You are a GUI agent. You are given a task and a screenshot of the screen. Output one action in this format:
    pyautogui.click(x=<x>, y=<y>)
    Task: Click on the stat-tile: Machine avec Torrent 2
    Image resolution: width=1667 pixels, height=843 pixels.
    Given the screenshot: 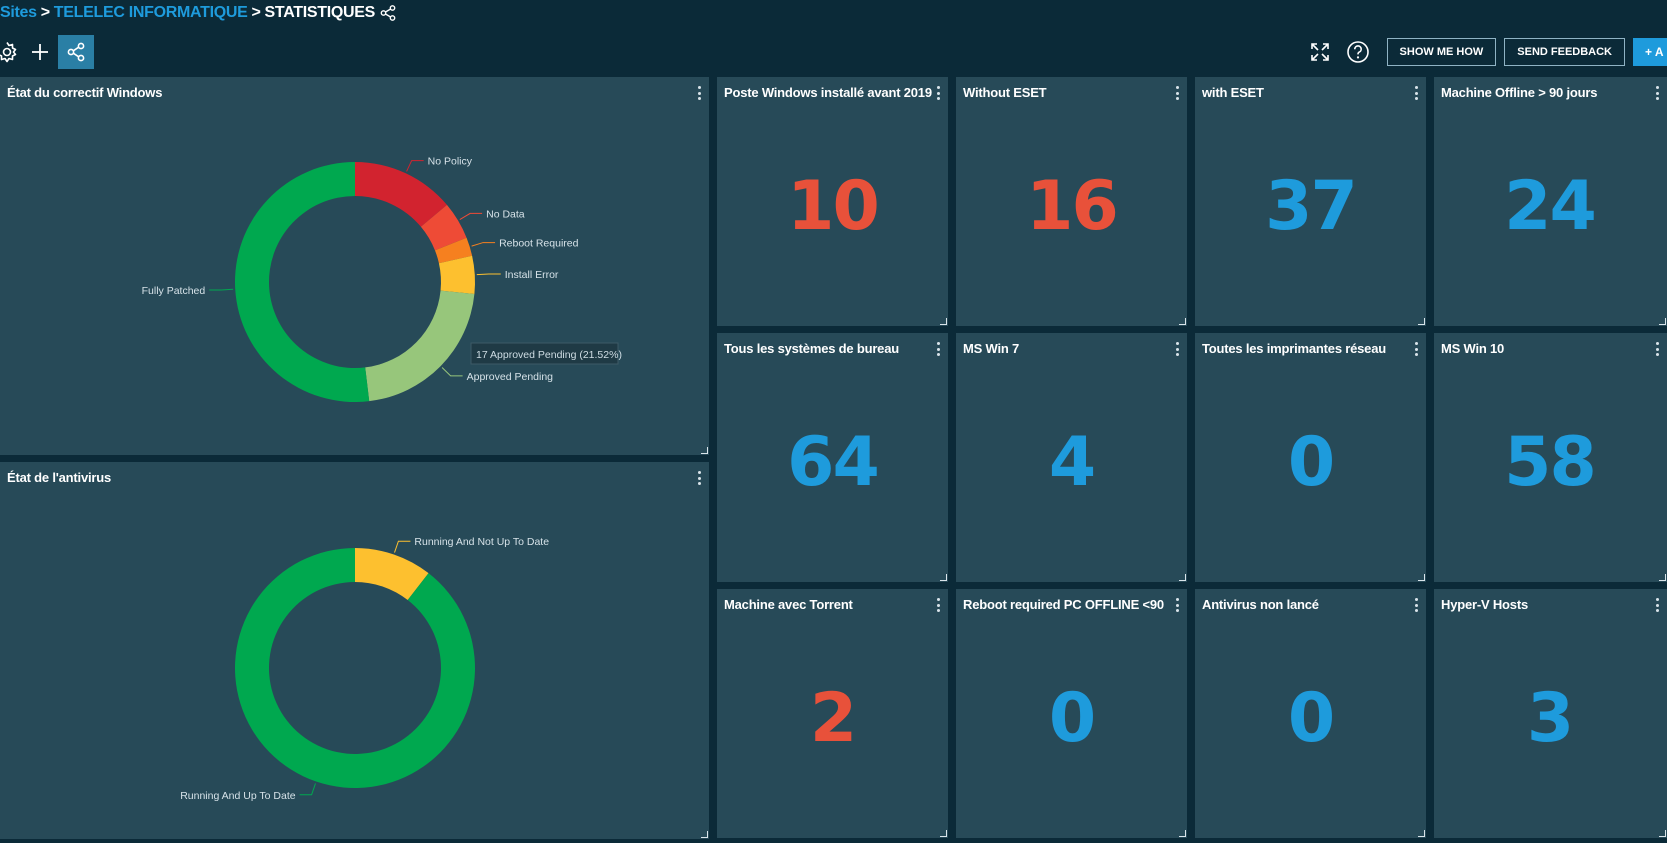 What is the action you would take?
    pyautogui.click(x=832, y=713)
    